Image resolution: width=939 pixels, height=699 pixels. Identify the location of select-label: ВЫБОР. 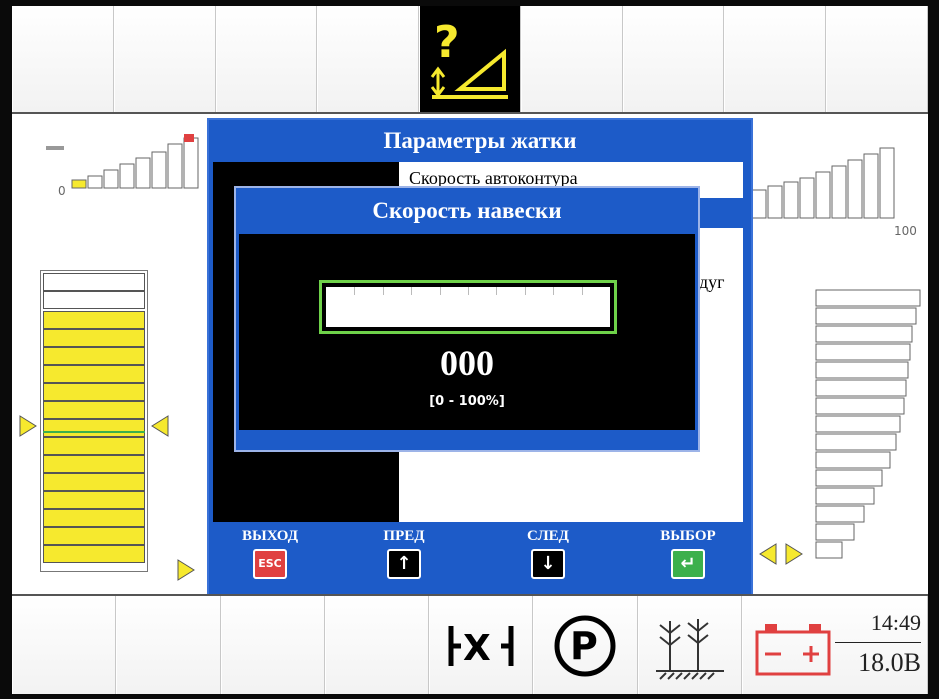
(688, 536).